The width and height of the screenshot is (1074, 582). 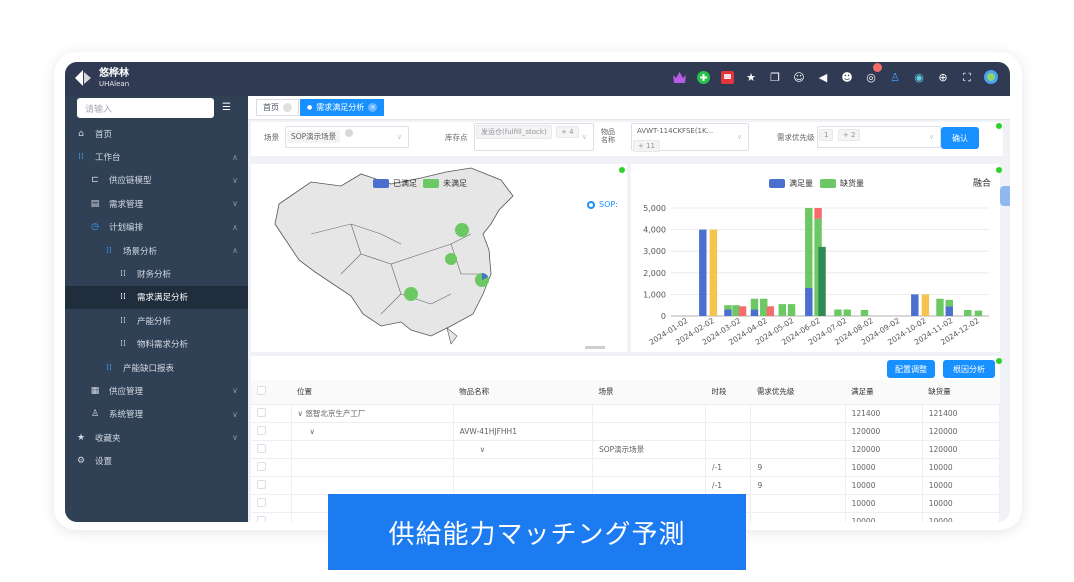 I want to click on scene-tag: SOP演示场景, so click(x=314, y=136).